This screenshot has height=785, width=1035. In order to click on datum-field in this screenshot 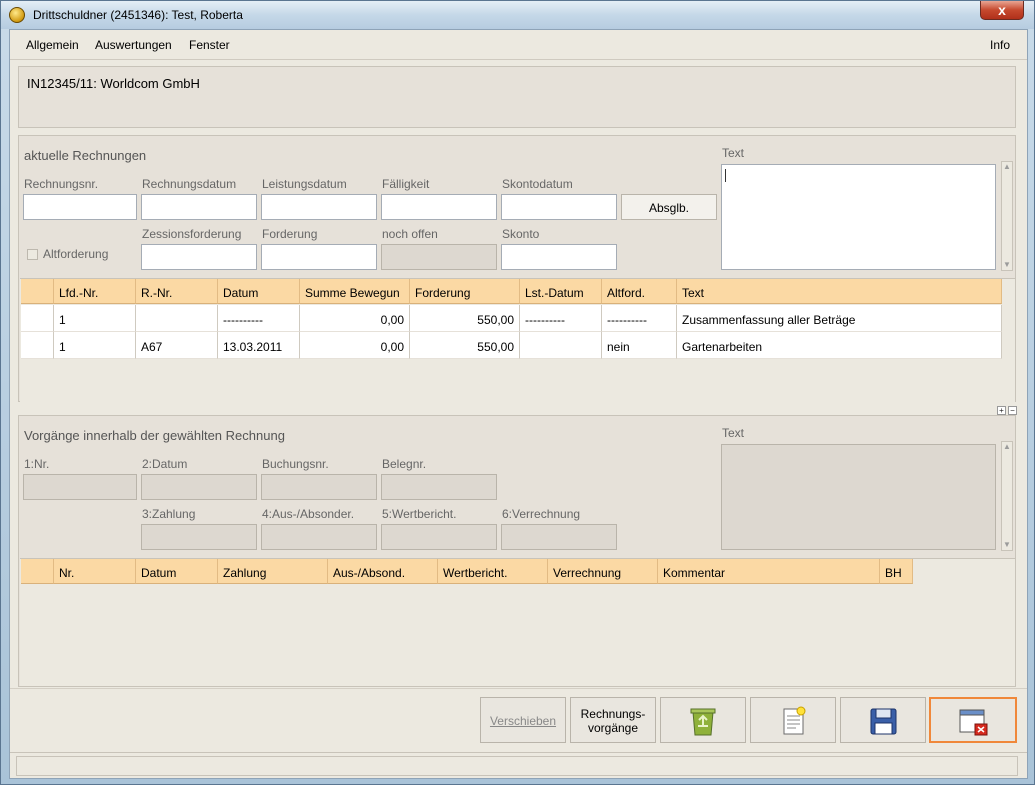, I will do `click(199, 487)`.